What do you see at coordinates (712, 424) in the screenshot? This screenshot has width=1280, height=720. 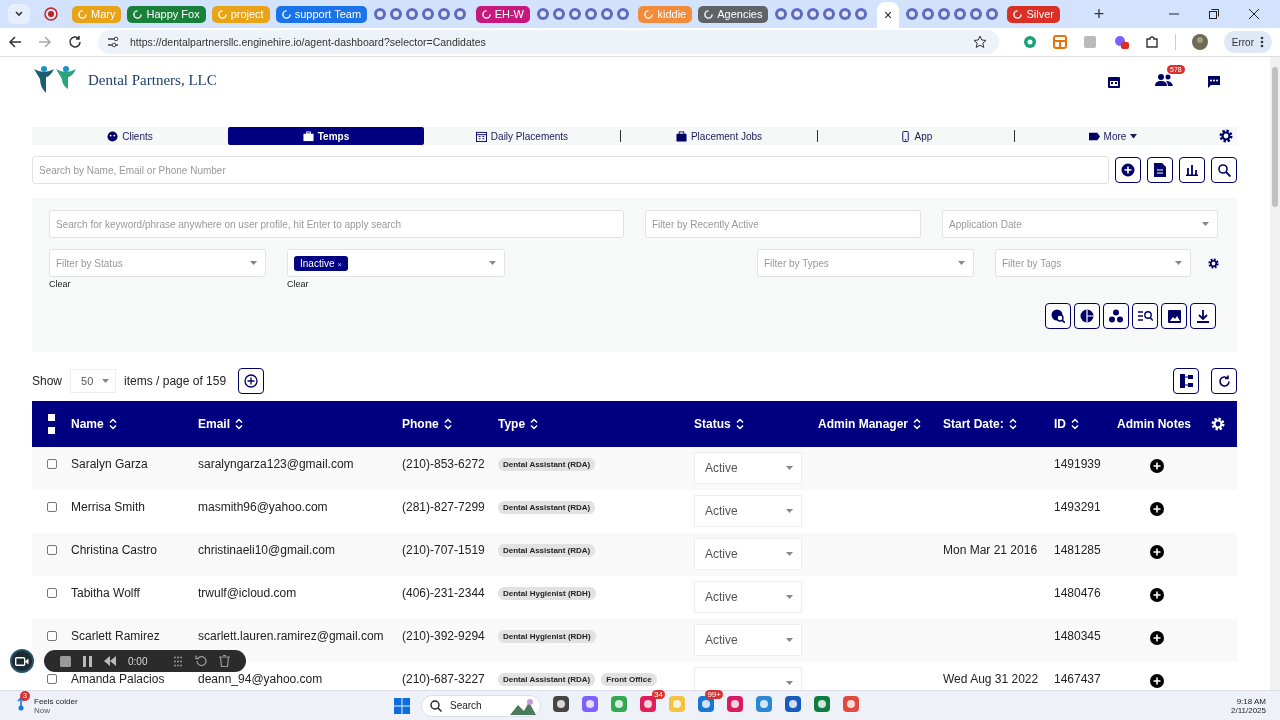 I see `column-header: Status` at bounding box center [712, 424].